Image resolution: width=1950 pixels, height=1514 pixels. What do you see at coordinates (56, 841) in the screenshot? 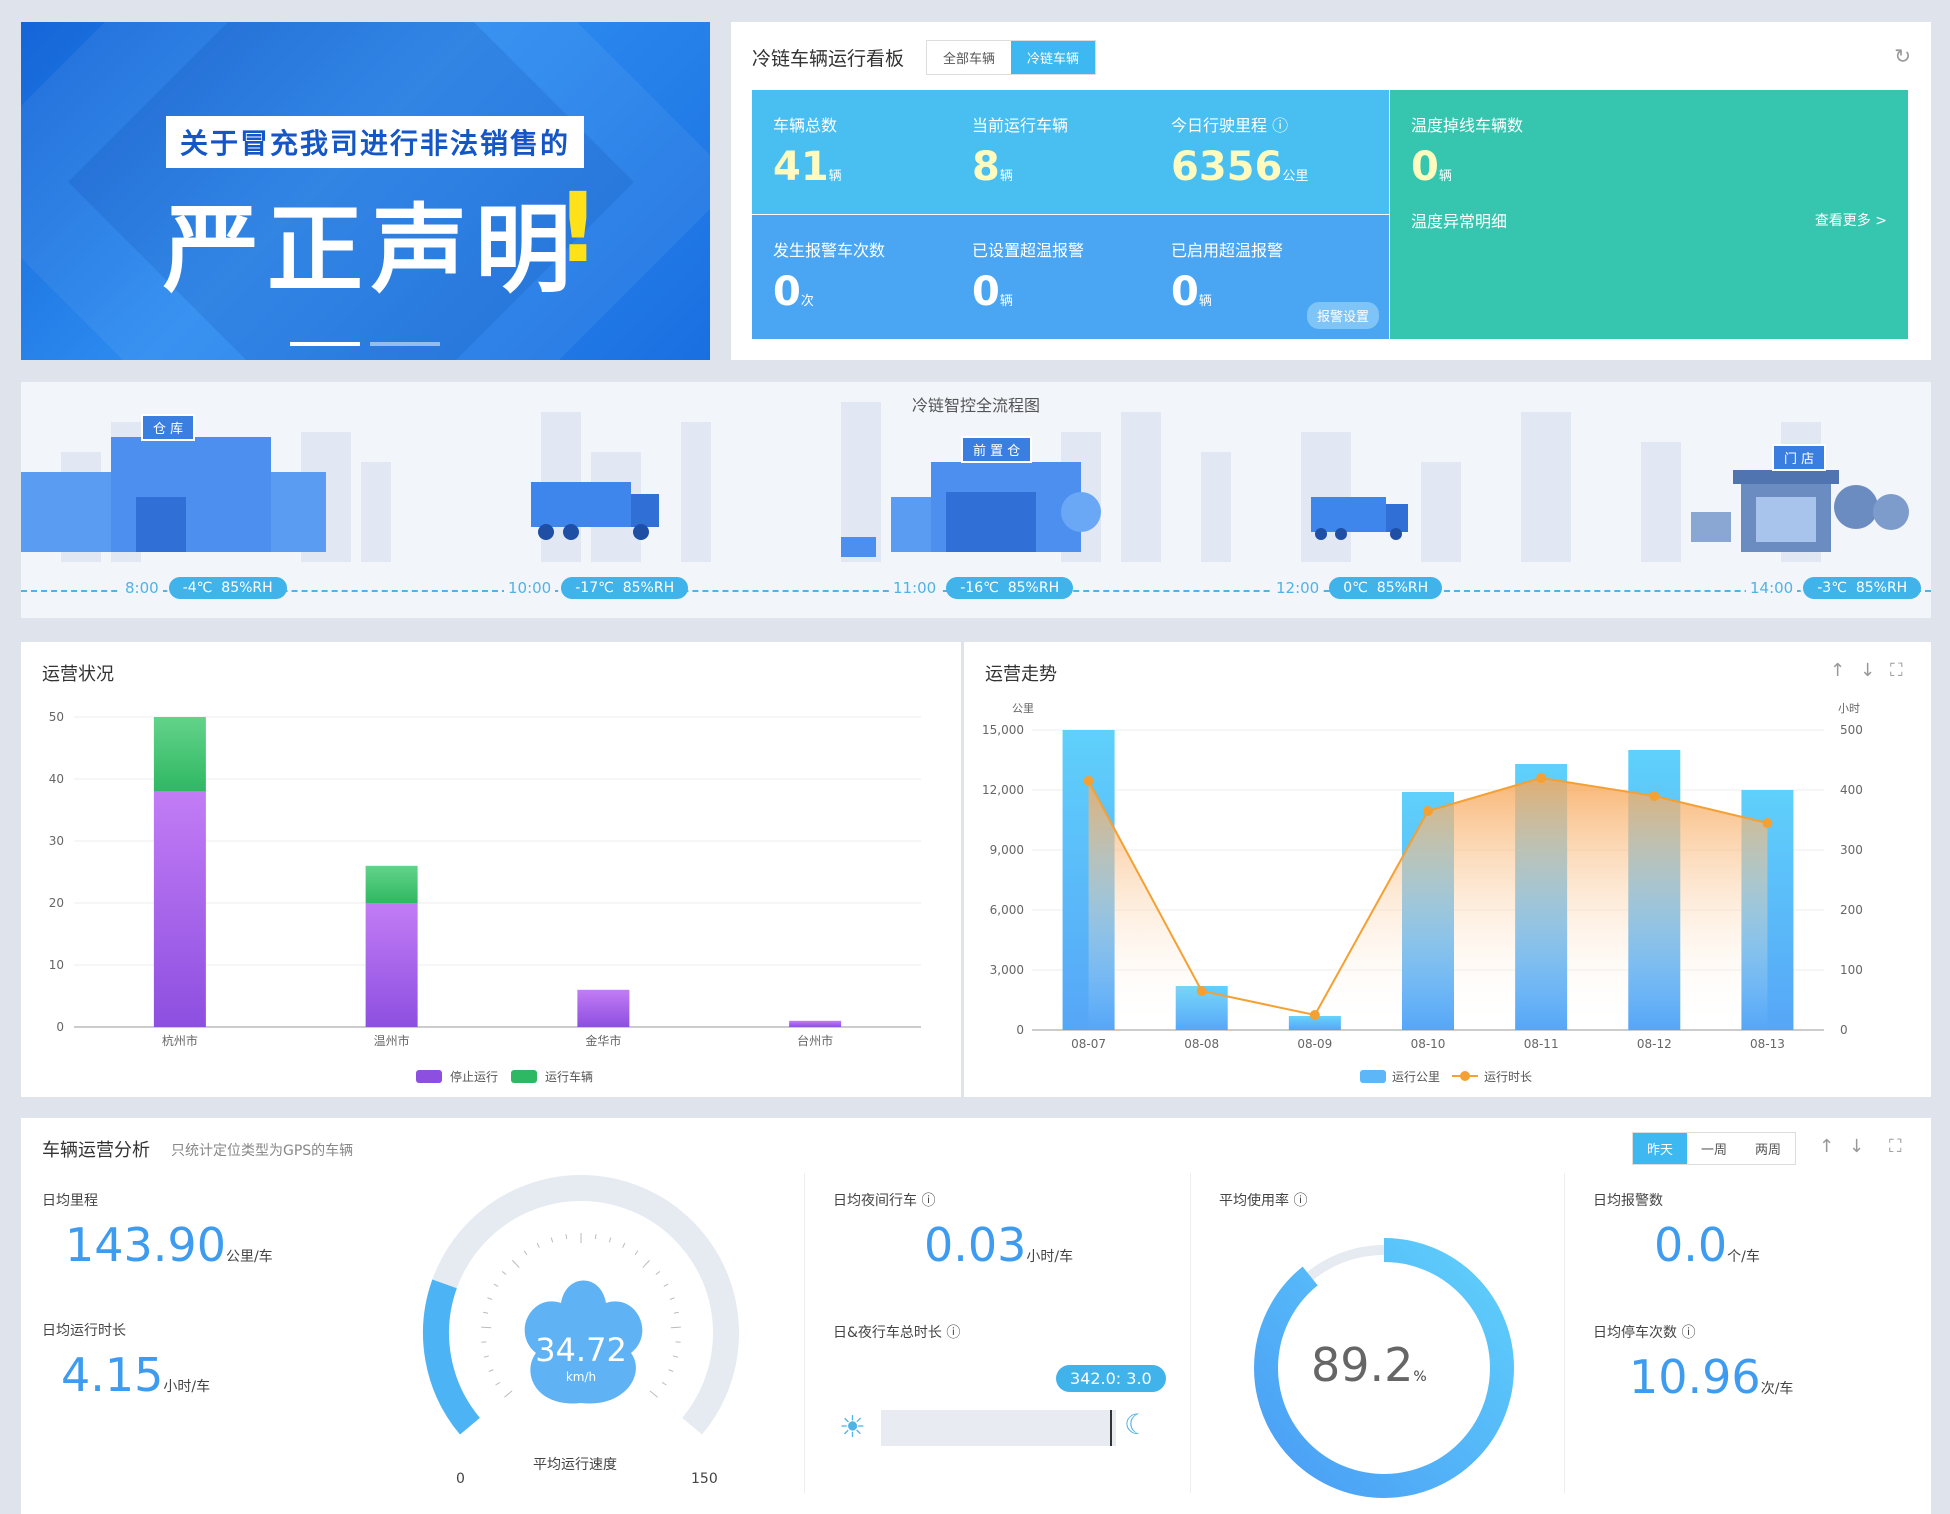
I see `y-tick-label: 30` at bounding box center [56, 841].